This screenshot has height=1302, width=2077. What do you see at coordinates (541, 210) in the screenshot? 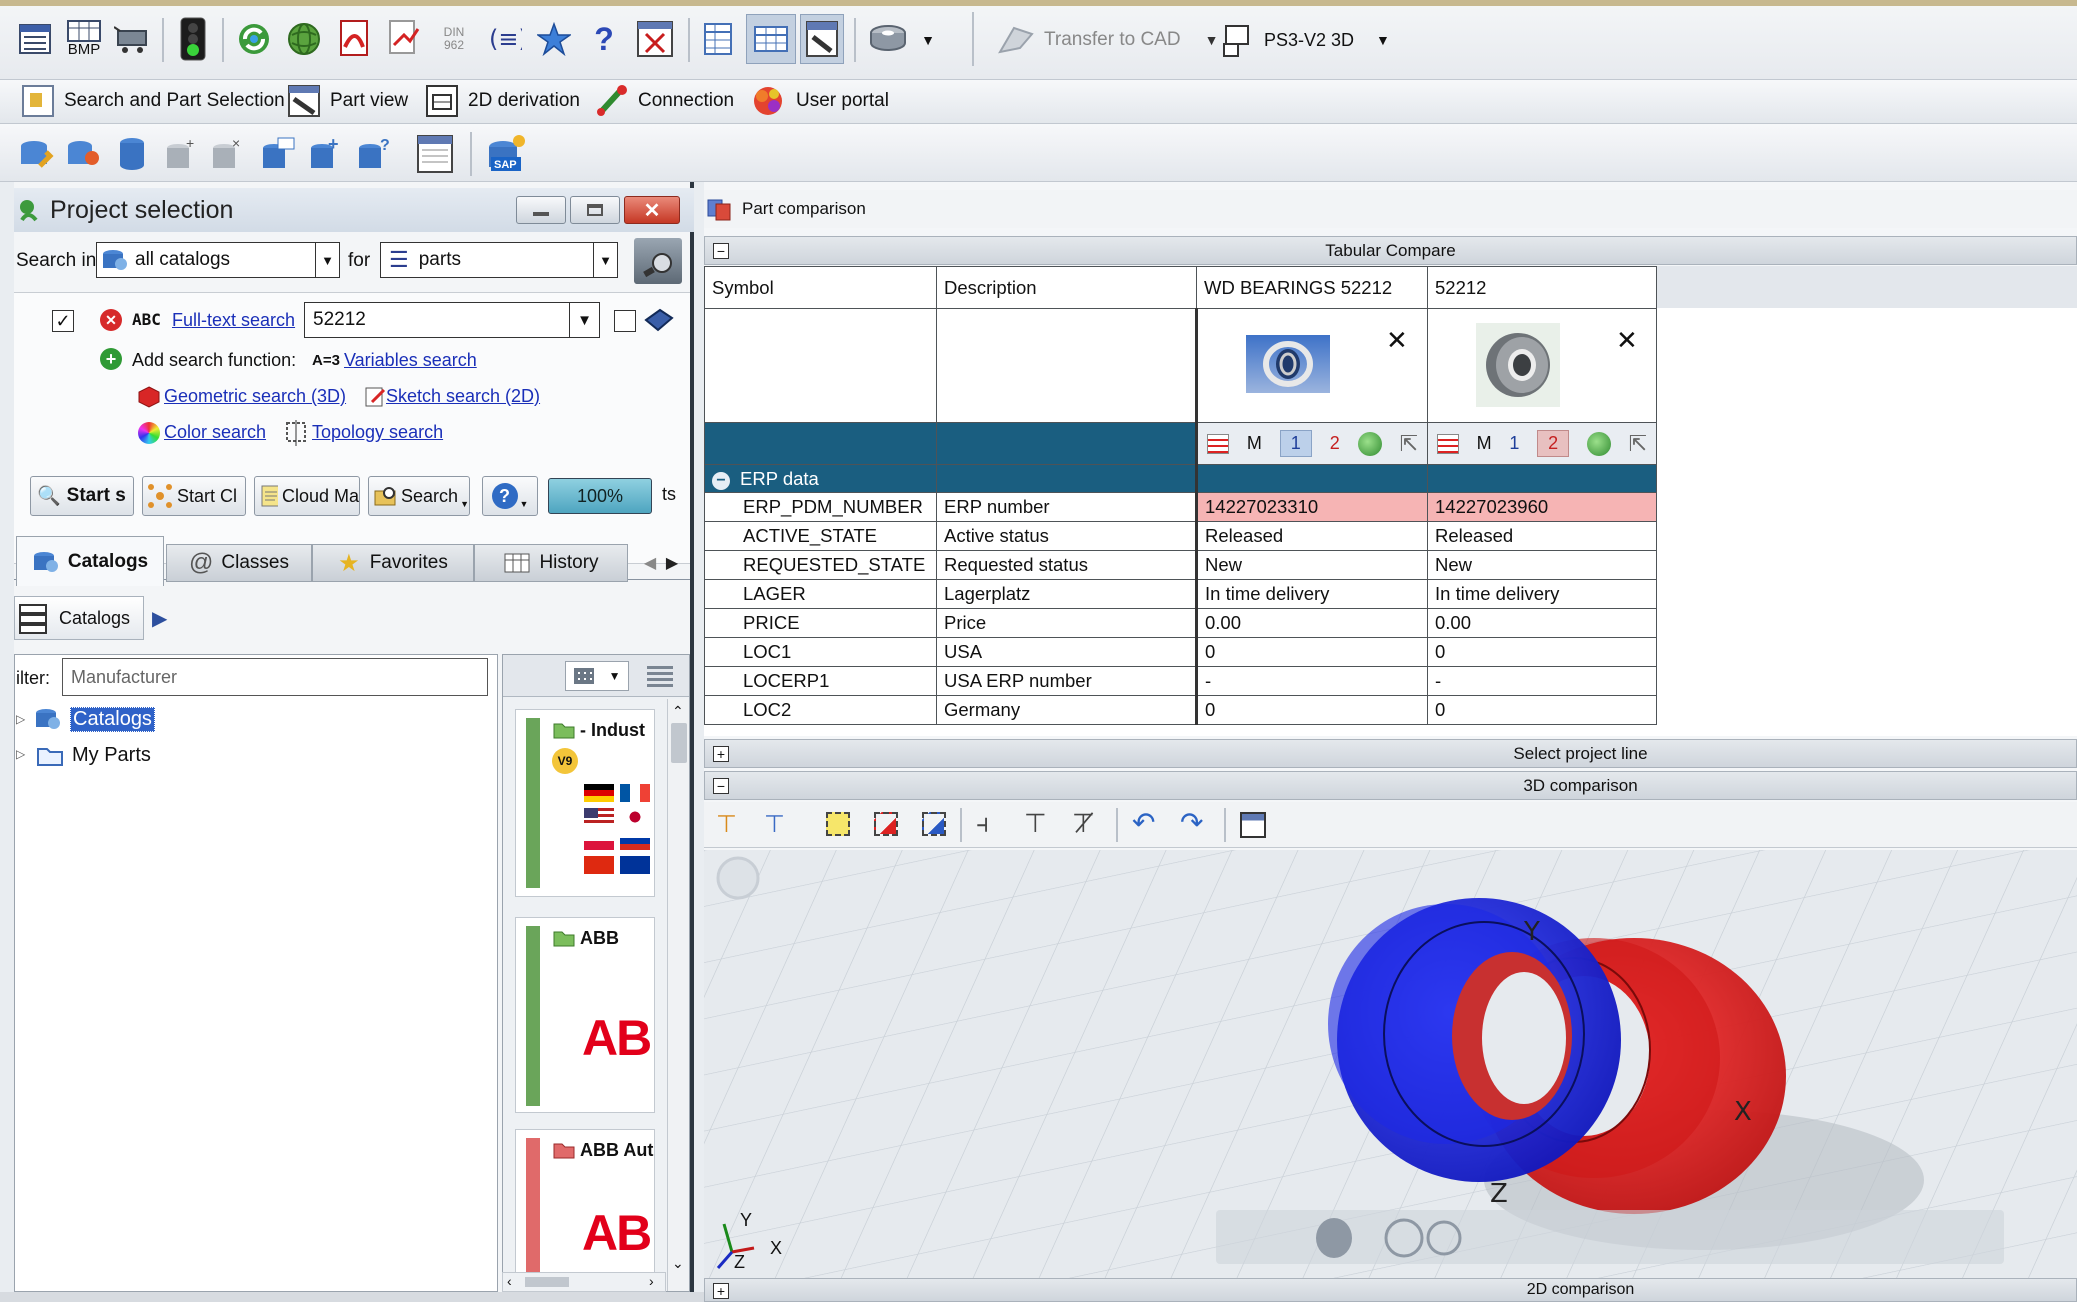
I see `minimize-button` at bounding box center [541, 210].